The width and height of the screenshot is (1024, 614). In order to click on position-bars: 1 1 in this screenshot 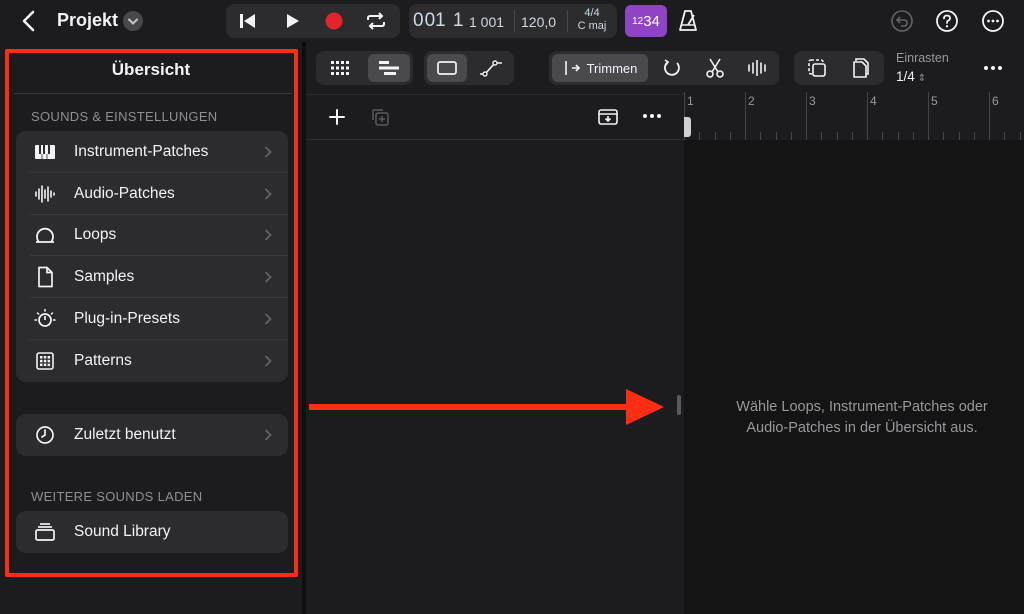, I will do `click(450, 20)`.